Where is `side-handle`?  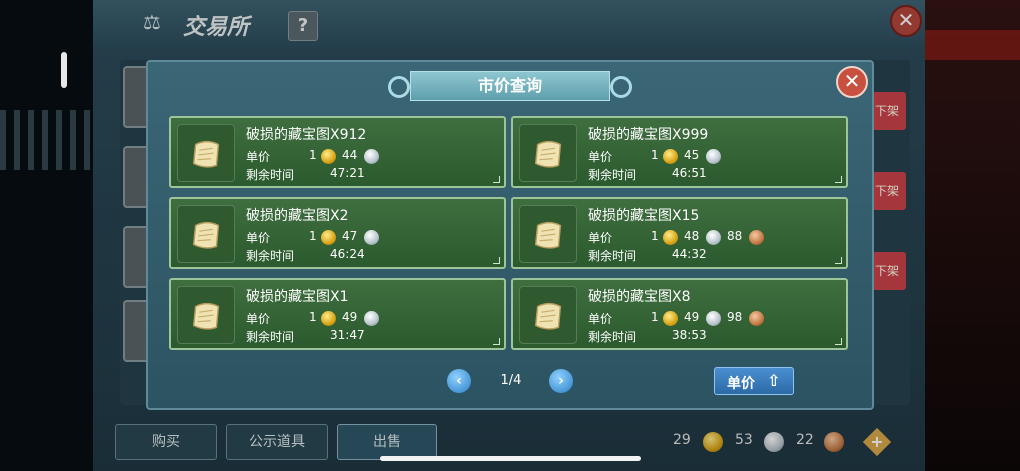
side-handle is located at coordinates (64, 70).